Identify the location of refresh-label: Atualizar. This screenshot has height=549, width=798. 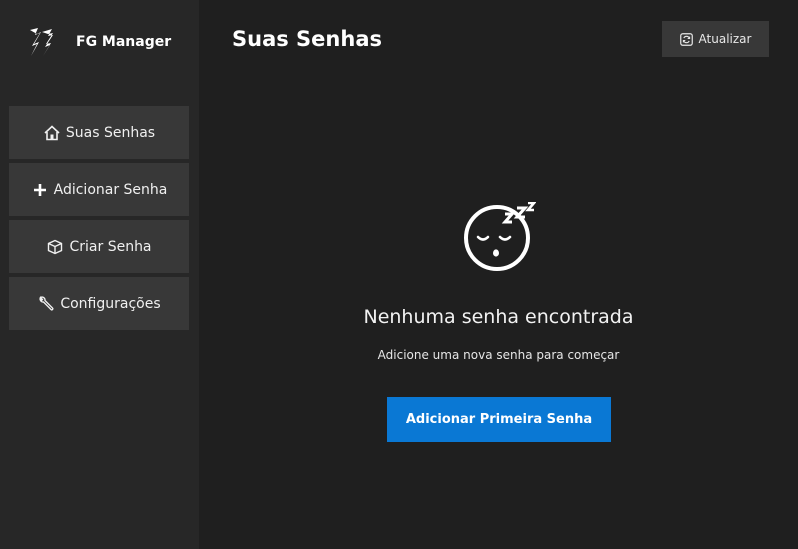
(725, 39).